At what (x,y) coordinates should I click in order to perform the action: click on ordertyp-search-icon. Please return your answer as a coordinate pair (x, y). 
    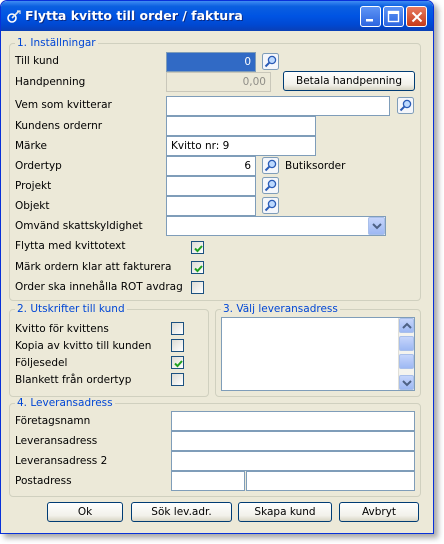
    Looking at the image, I should click on (270, 165).